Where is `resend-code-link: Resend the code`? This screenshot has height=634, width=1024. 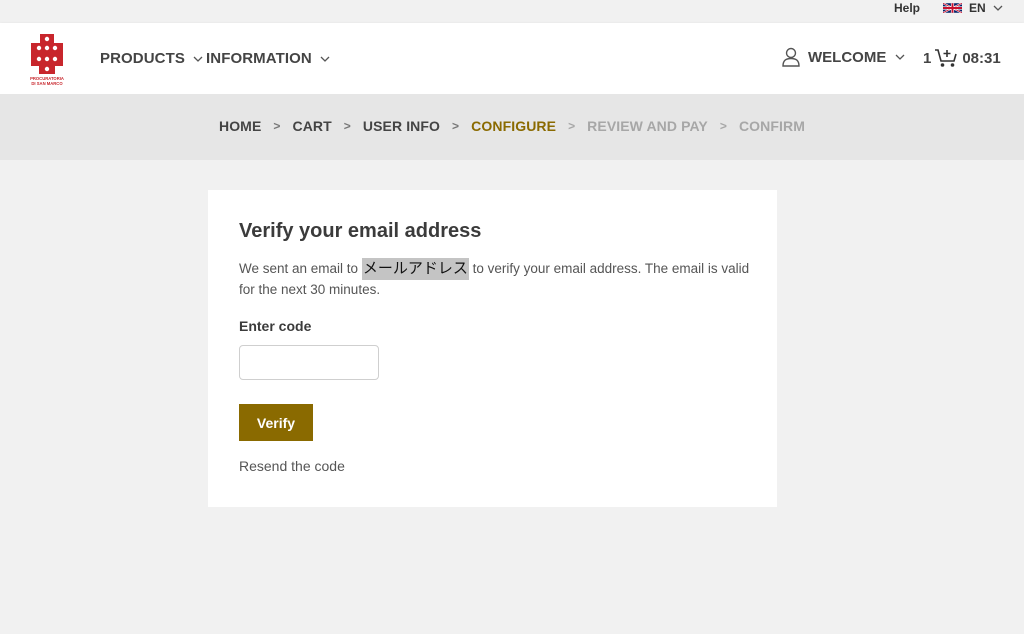 resend-code-link: Resend the code is located at coordinates (292, 466).